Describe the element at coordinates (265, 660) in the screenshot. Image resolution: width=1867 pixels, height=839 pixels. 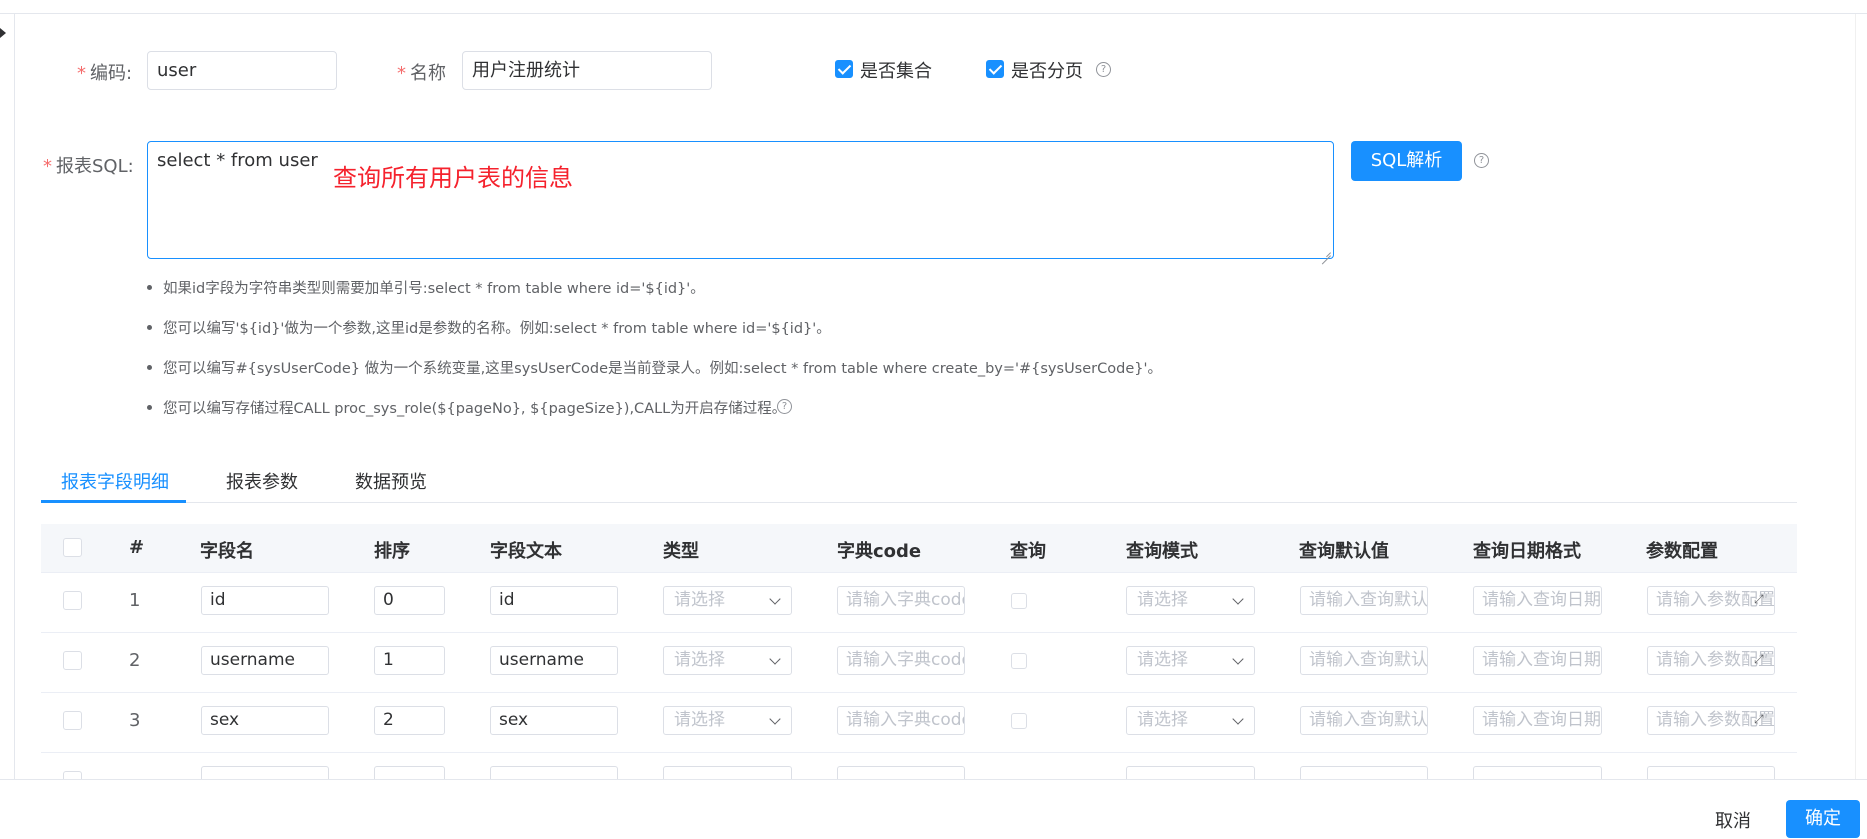
I see `field-name-input: username` at that location.